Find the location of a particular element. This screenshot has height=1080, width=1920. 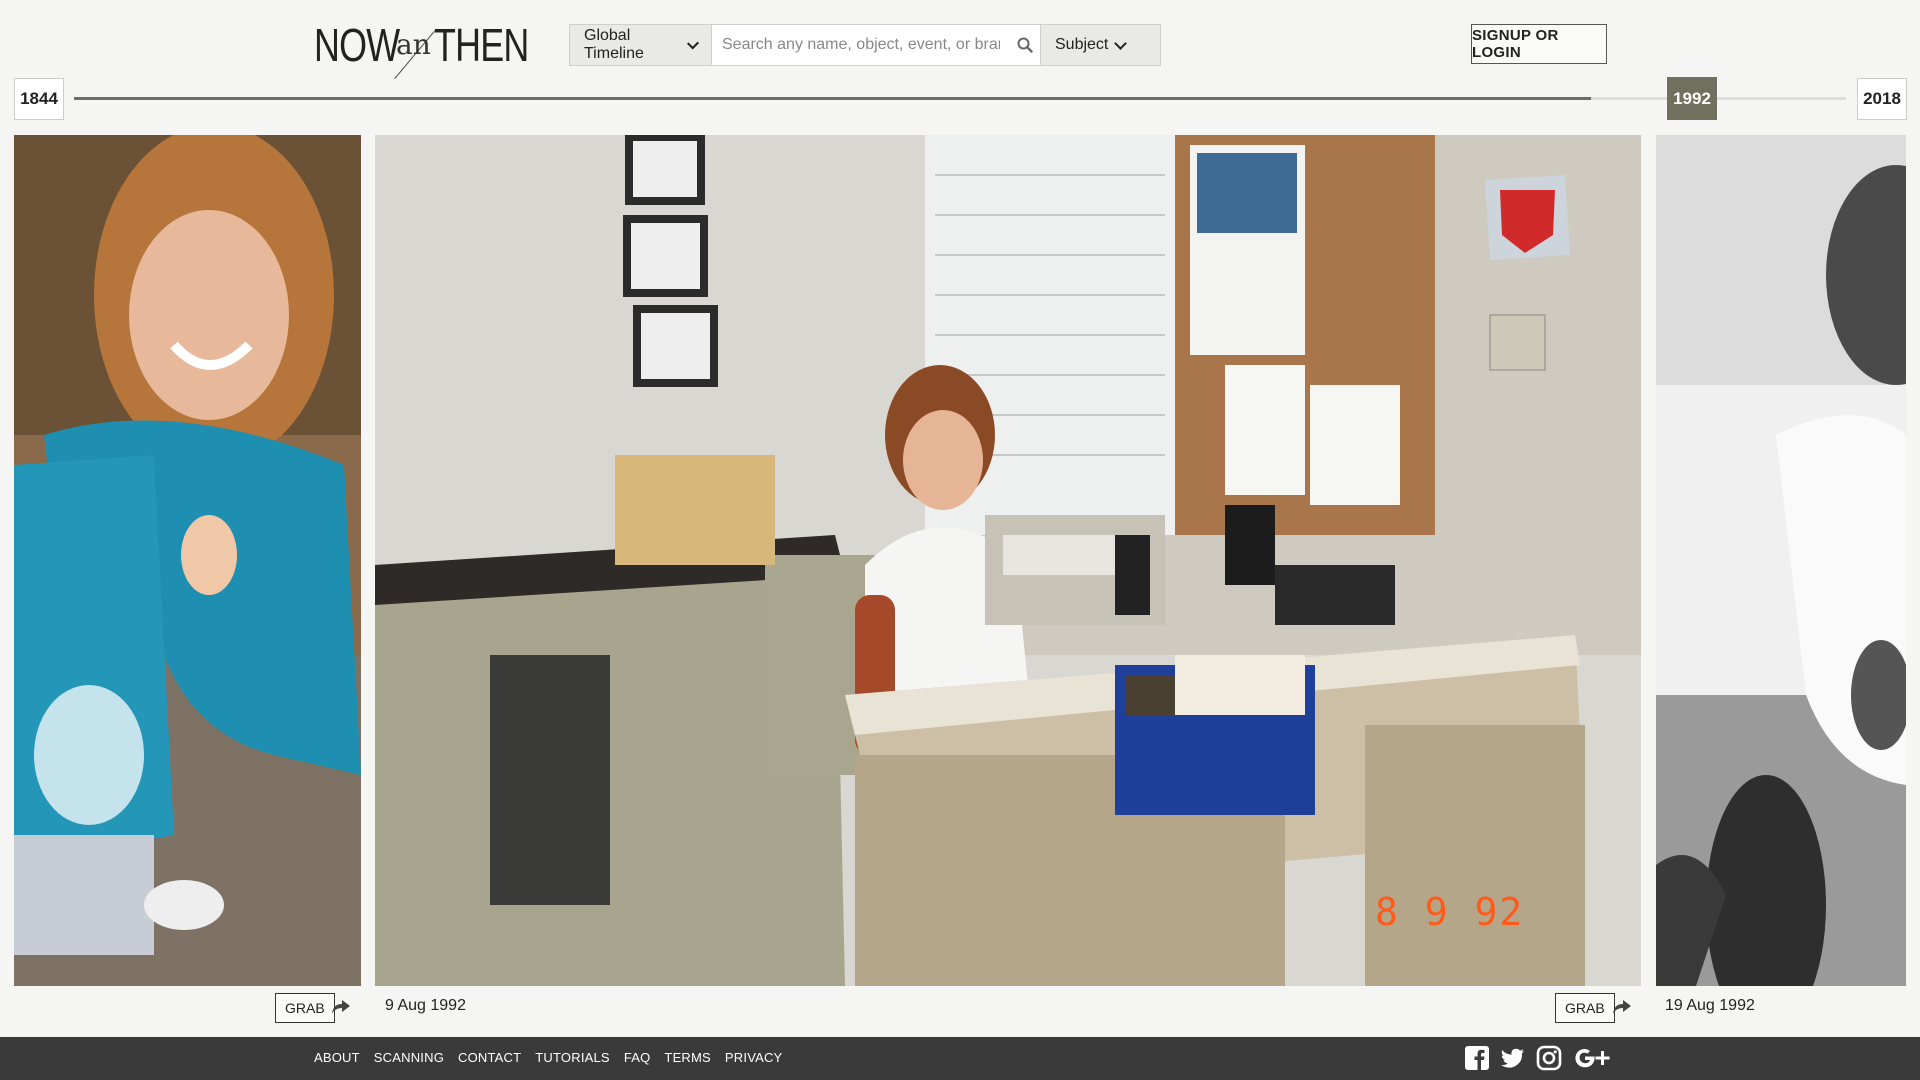

search-icon is located at coordinates (1025, 45).